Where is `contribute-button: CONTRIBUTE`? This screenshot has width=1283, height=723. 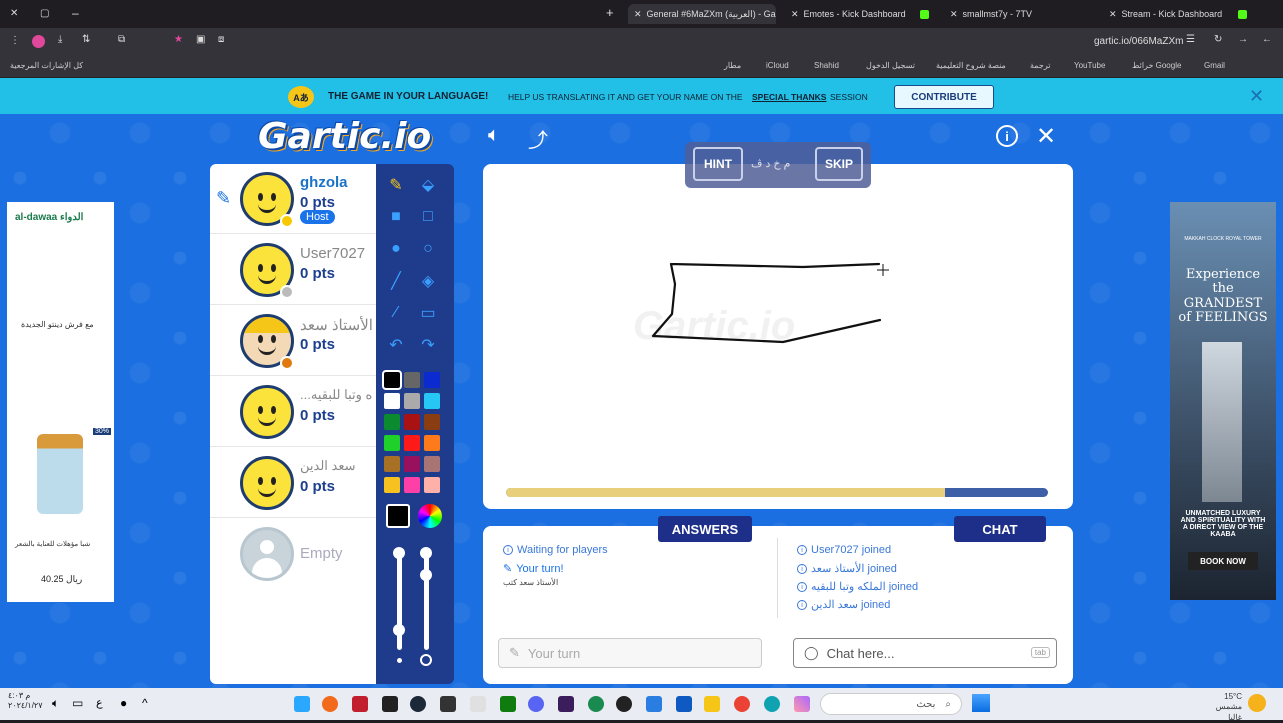 contribute-button: CONTRIBUTE is located at coordinates (944, 97).